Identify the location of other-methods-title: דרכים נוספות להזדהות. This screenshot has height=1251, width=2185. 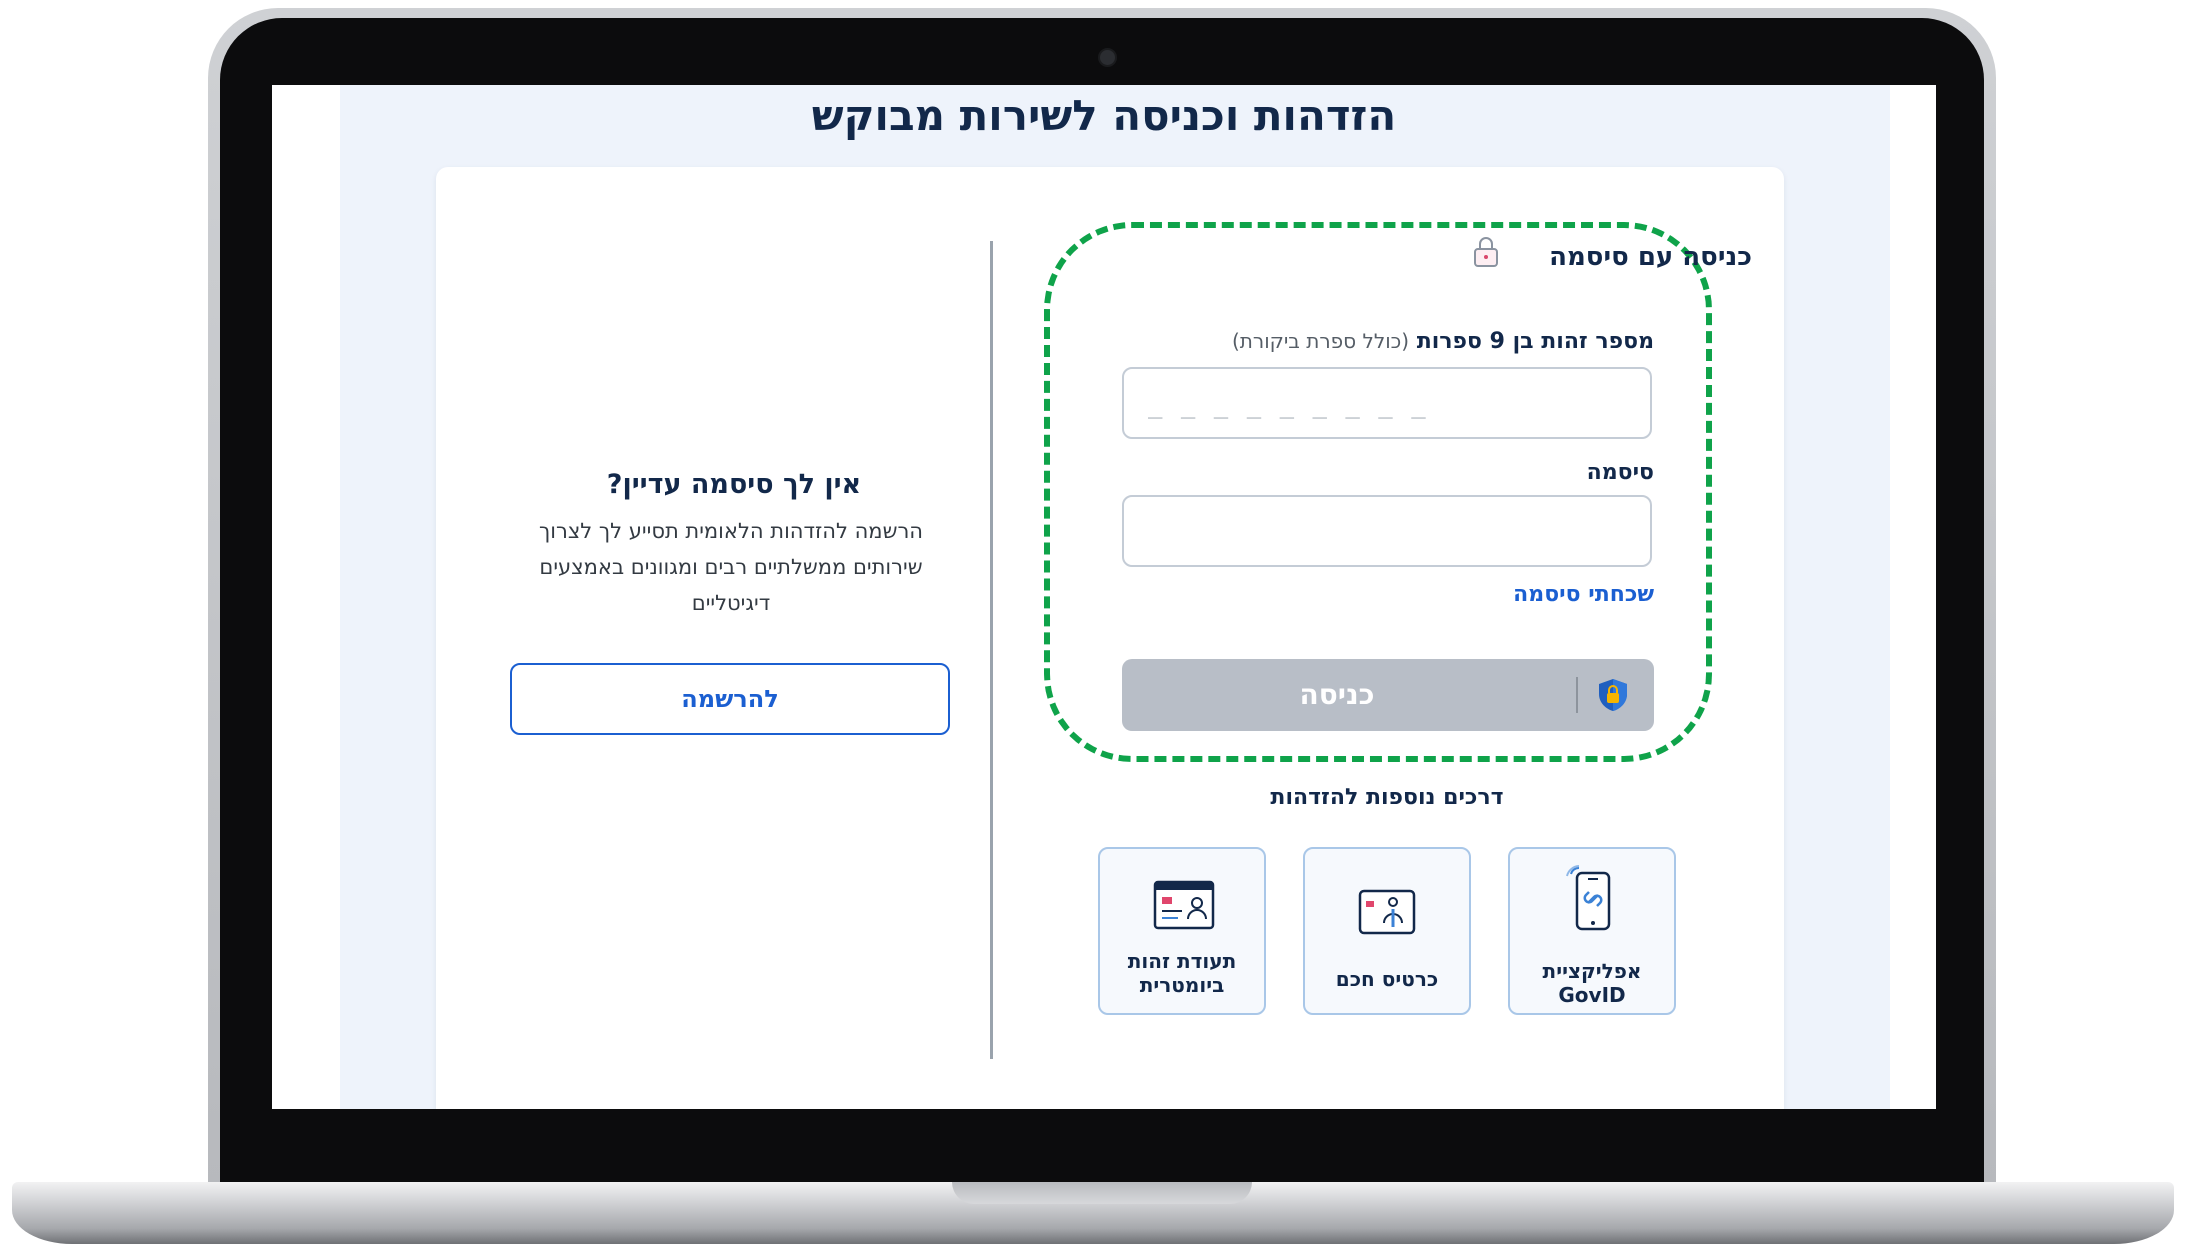
(1387, 797).